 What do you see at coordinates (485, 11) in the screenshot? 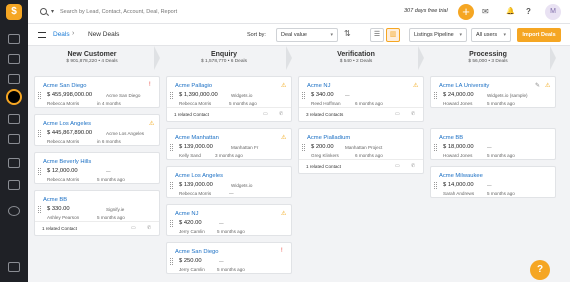
I see `mail-icon: ✉` at bounding box center [485, 11].